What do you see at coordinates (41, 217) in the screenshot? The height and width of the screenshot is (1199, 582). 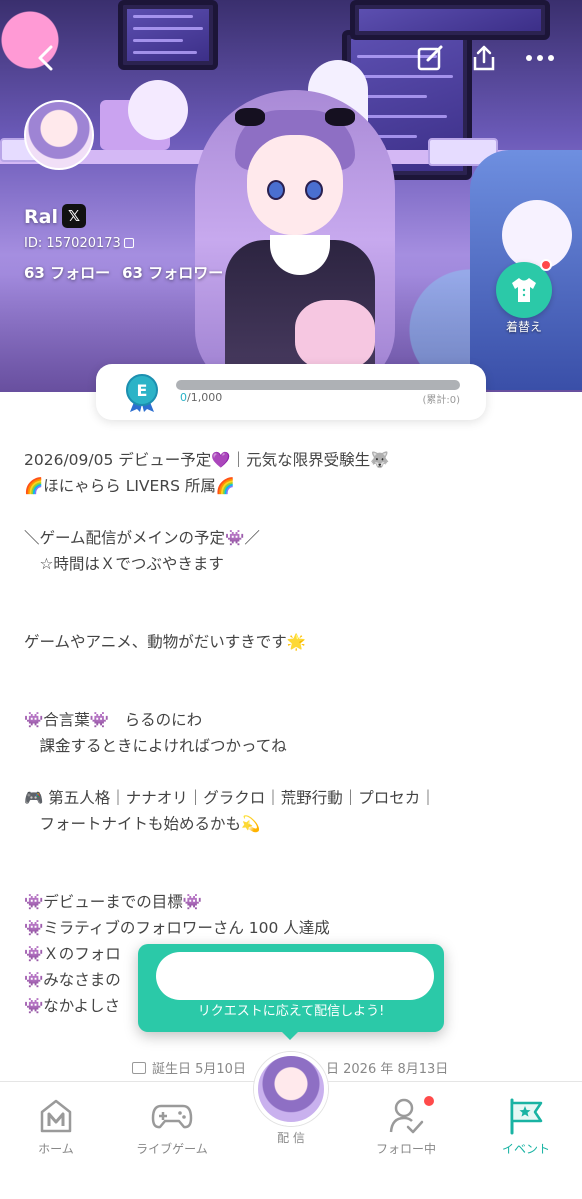 I see `user-name: Ral` at bounding box center [41, 217].